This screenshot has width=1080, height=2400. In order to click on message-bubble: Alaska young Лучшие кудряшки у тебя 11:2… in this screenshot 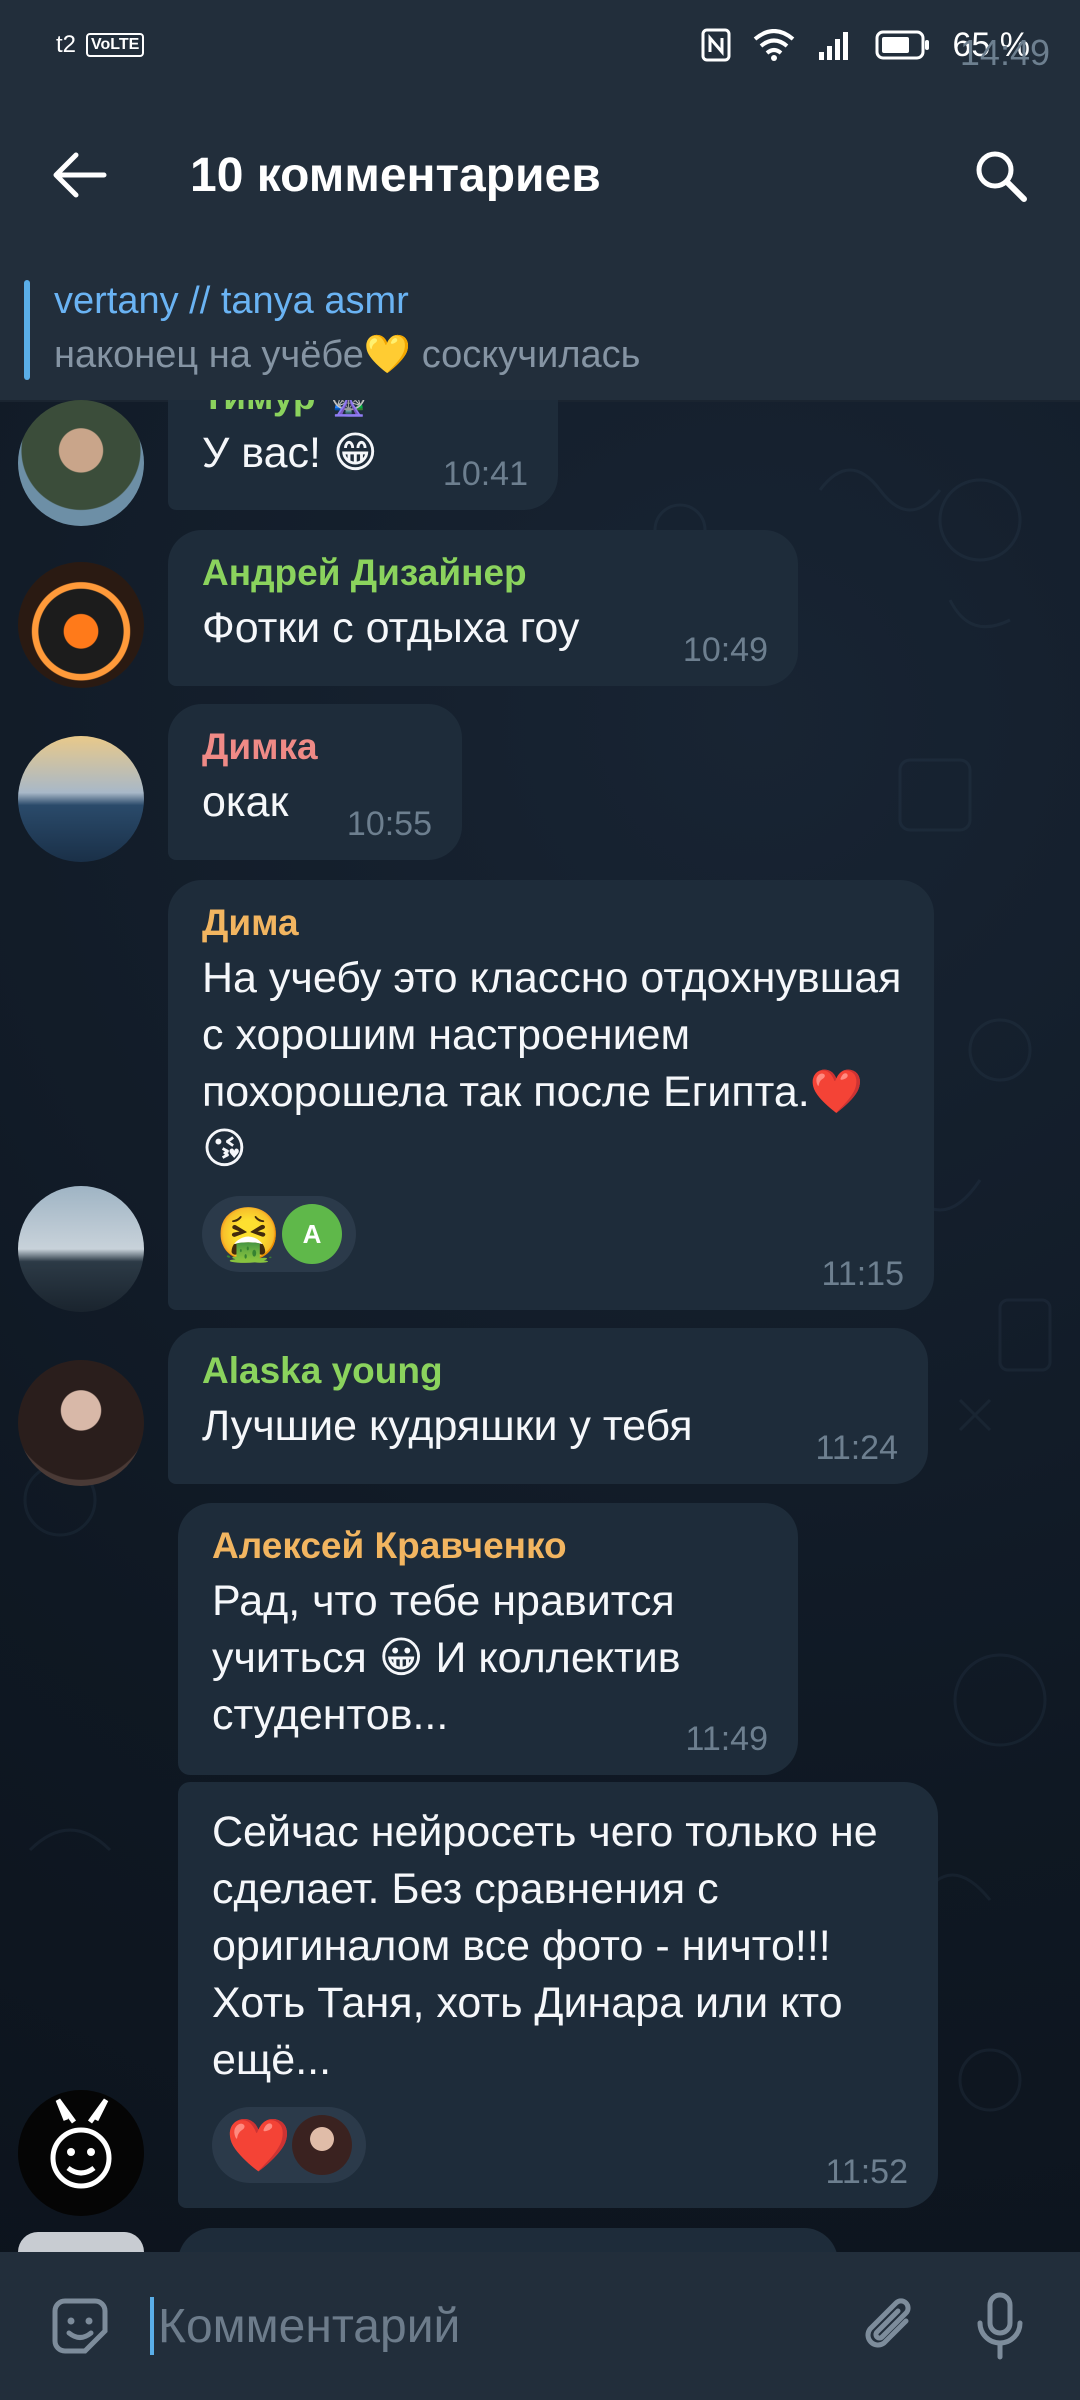, I will do `click(548, 1406)`.